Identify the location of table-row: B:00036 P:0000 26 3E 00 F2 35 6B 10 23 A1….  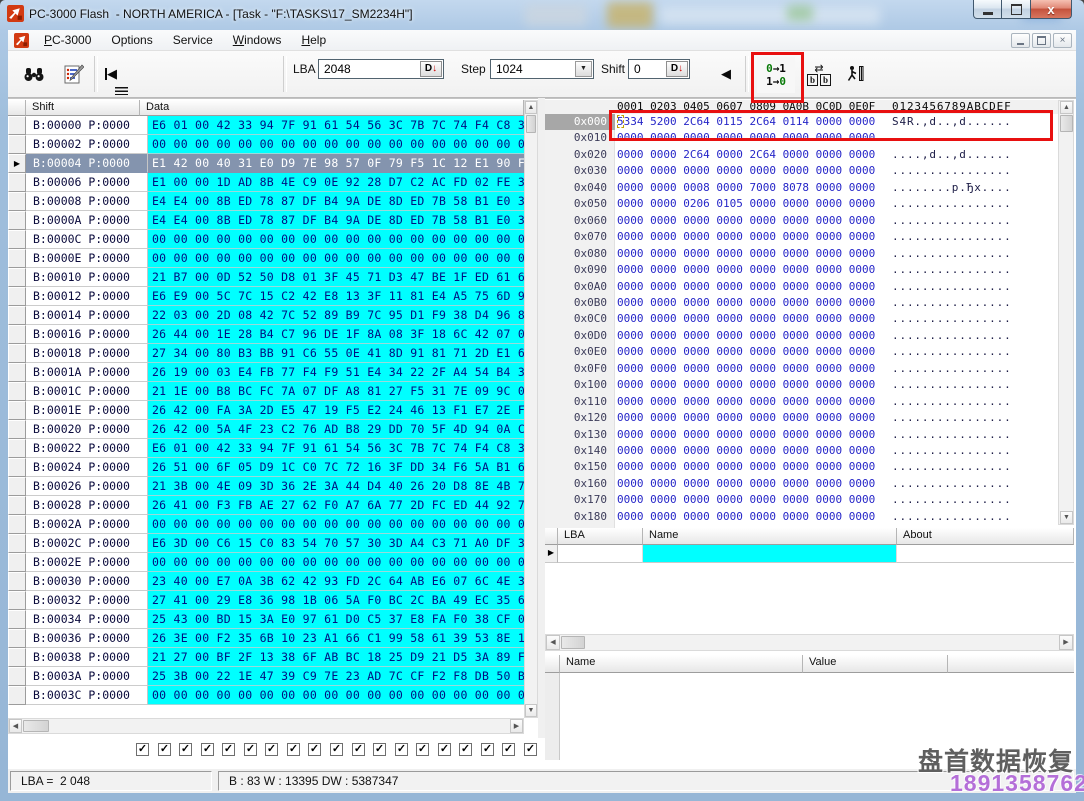
(266, 638).